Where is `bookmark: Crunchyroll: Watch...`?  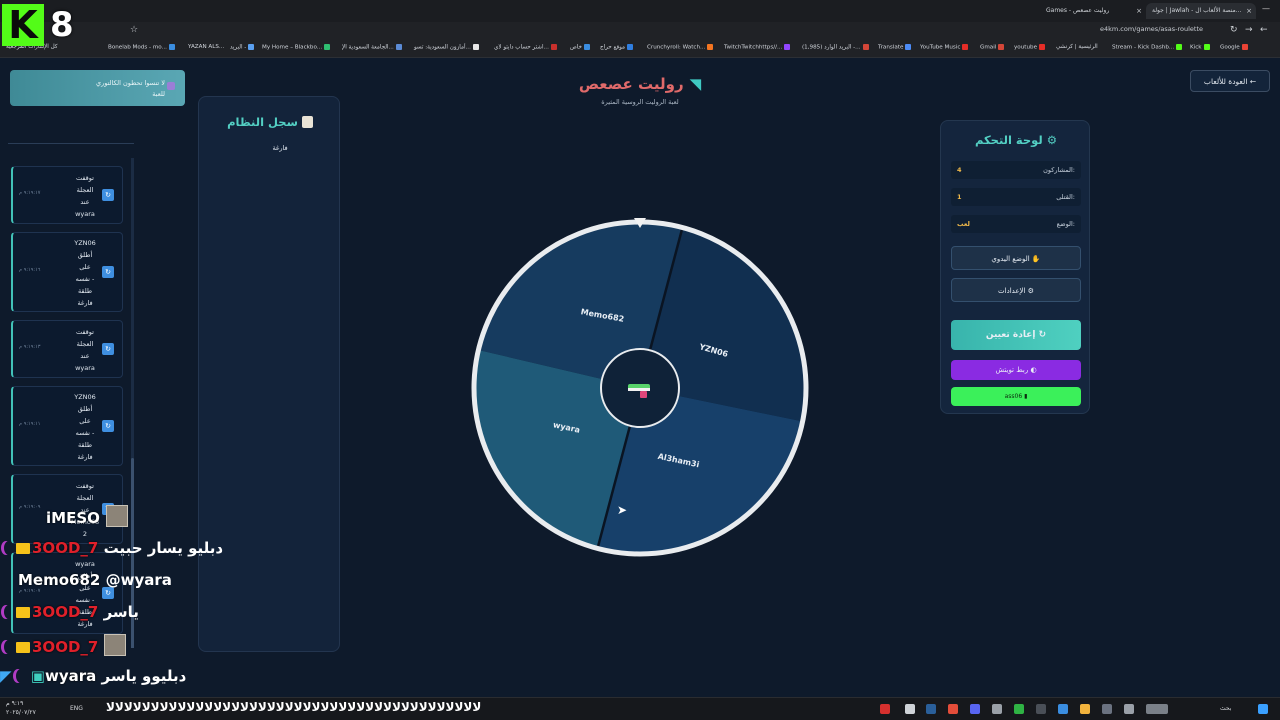
bookmark: Crunchyroll: Watch... is located at coordinates (680, 47).